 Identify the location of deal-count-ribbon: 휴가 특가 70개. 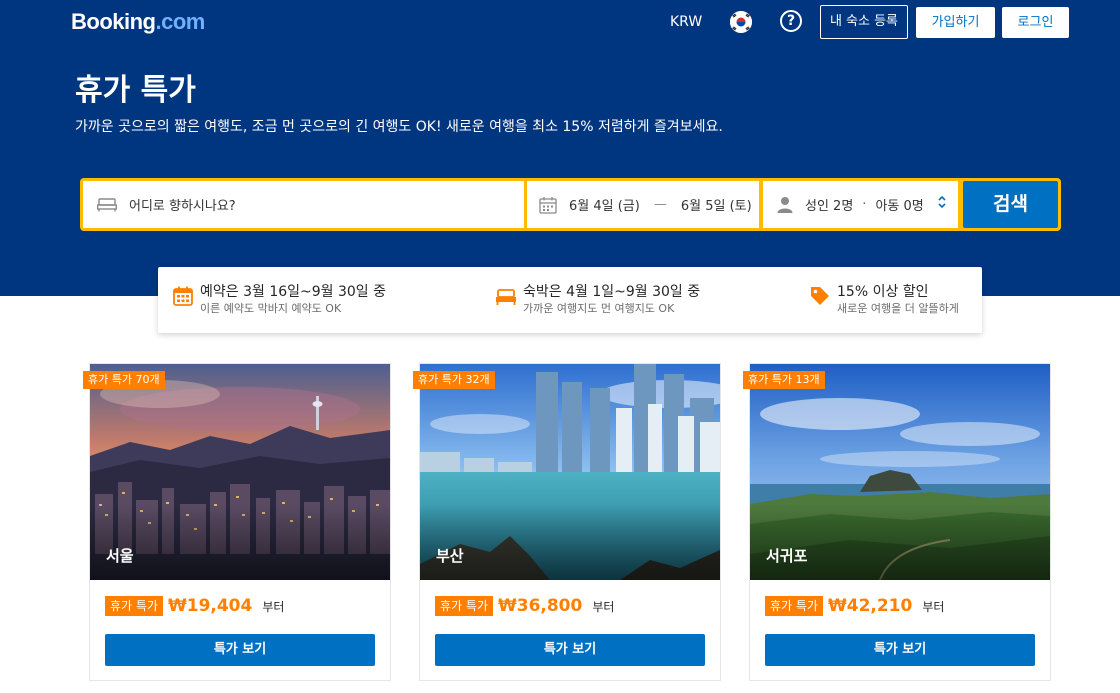
(124, 380).